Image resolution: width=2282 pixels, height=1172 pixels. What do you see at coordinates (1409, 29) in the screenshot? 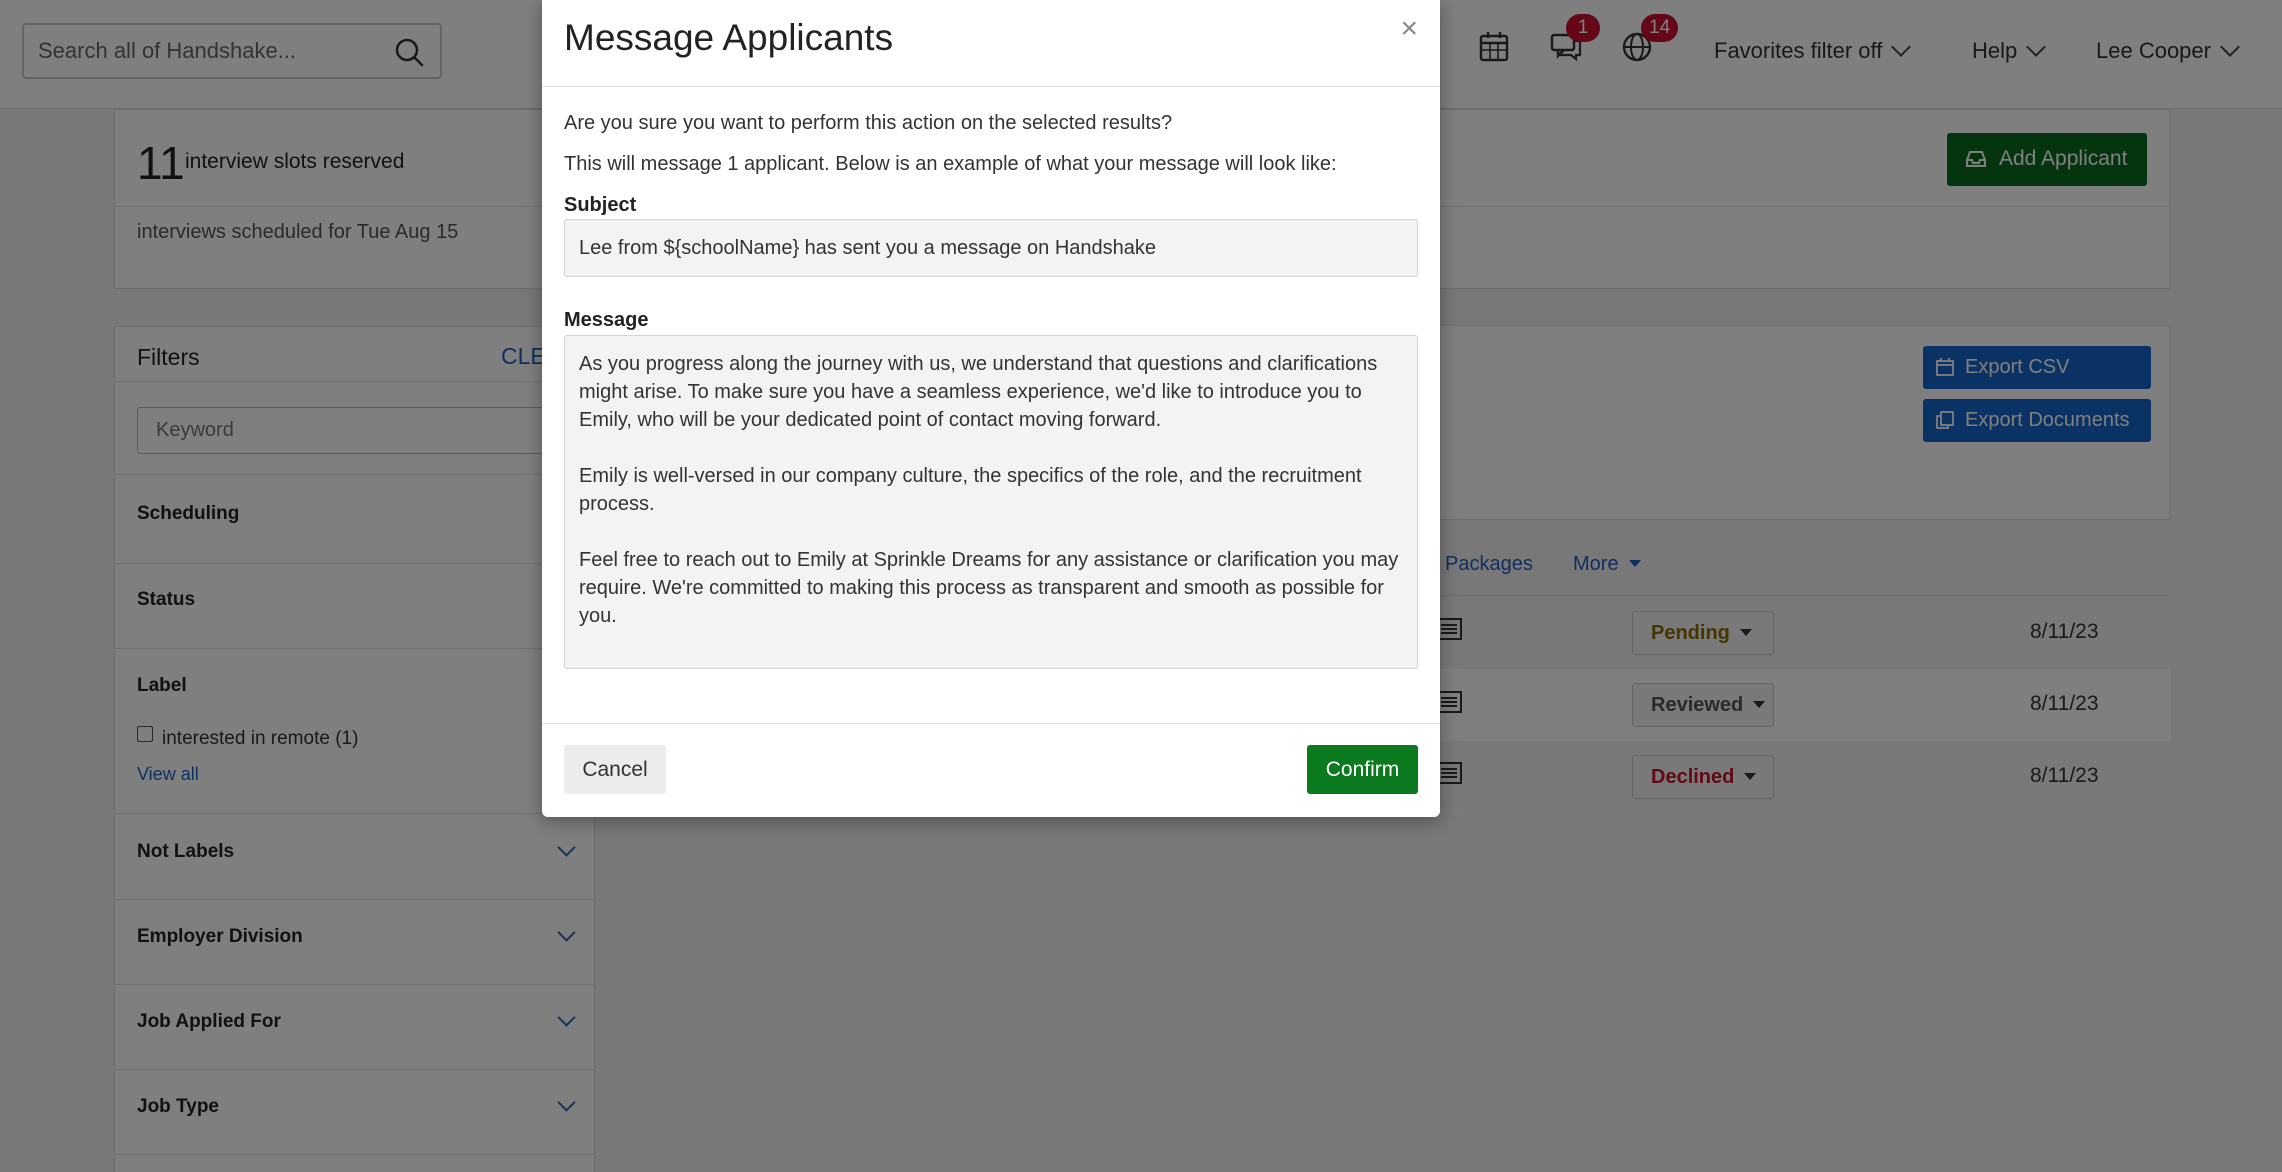
I see `close-icon: ×` at bounding box center [1409, 29].